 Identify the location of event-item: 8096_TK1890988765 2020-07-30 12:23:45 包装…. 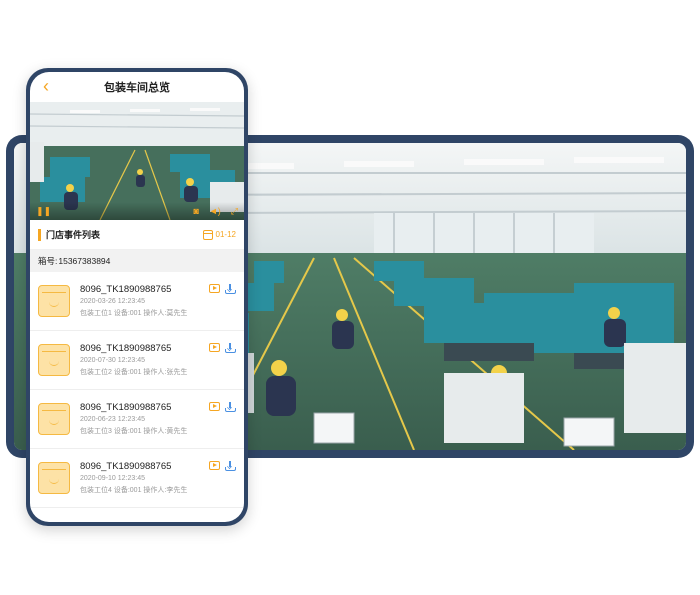
(137, 360).